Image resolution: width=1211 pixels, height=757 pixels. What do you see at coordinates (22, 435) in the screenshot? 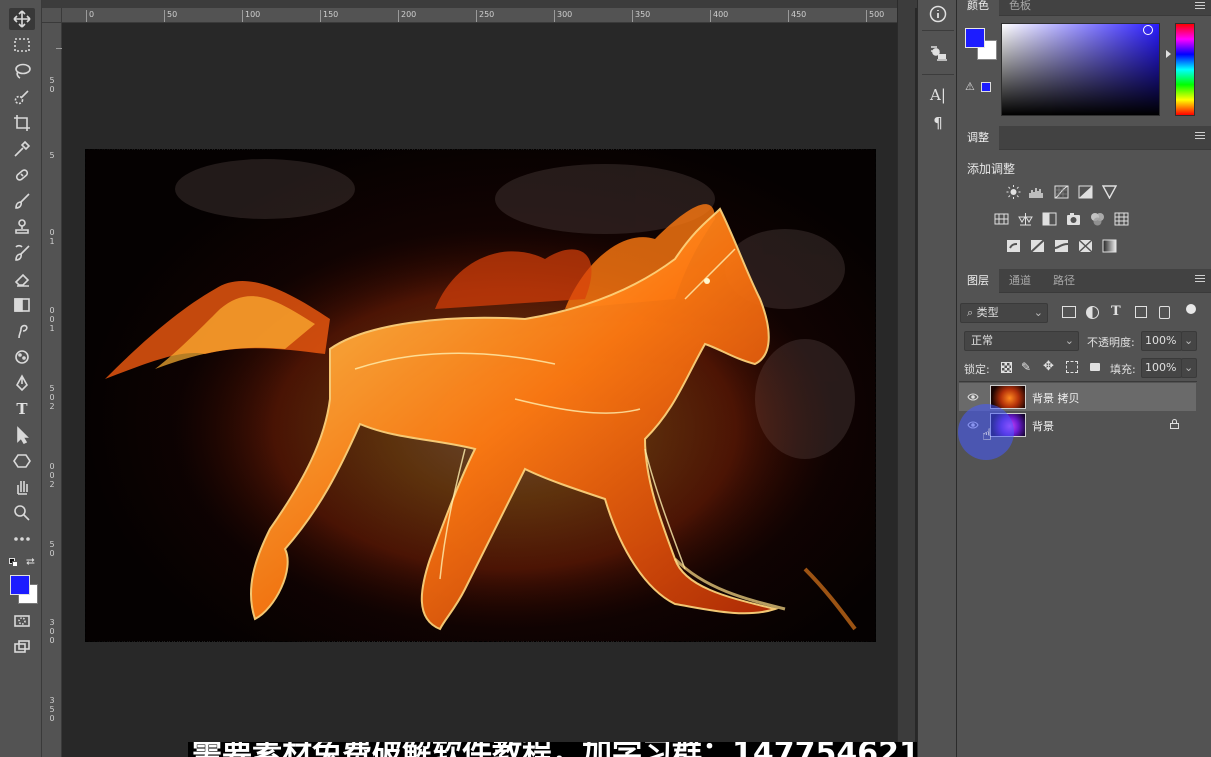
I see `path-selection-tool-icon` at bounding box center [22, 435].